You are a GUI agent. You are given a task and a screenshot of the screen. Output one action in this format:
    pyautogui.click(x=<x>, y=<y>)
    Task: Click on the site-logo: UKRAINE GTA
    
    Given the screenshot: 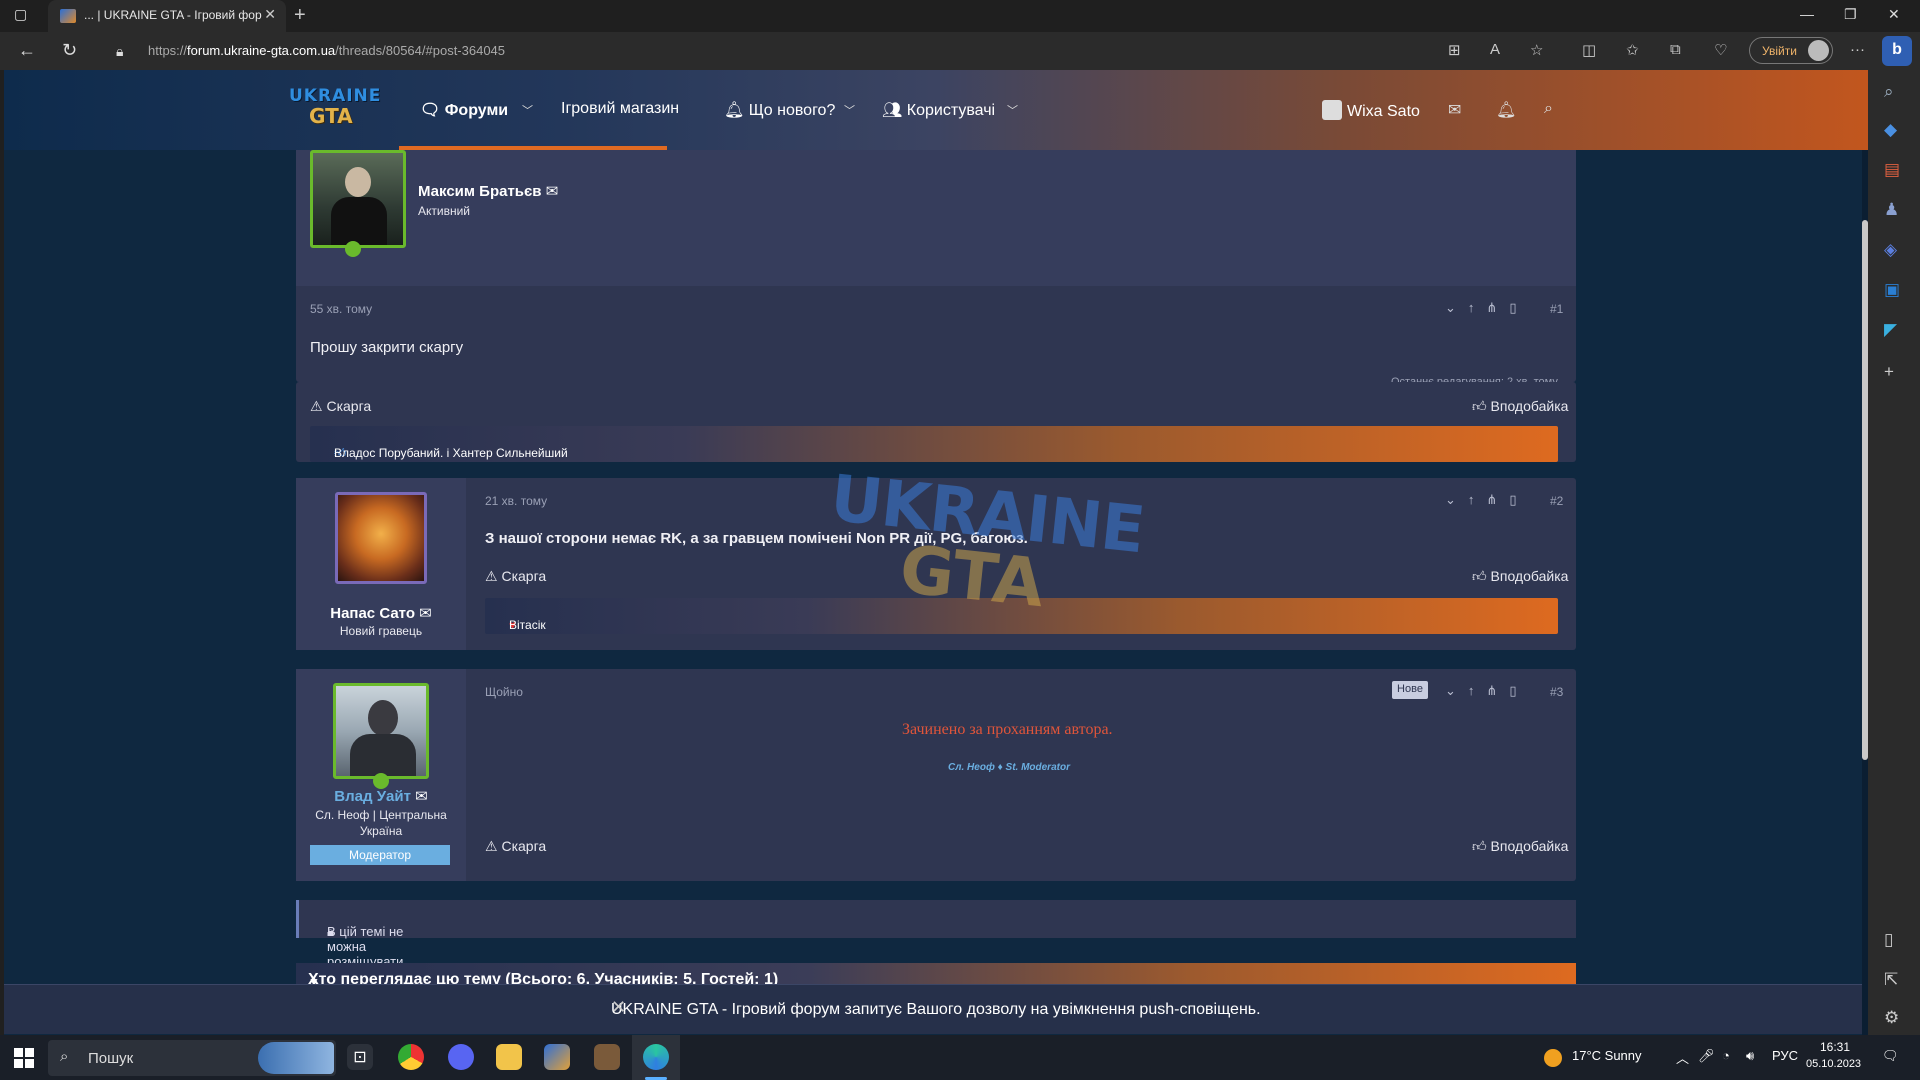 What is the action you would take?
    pyautogui.click(x=334, y=108)
    